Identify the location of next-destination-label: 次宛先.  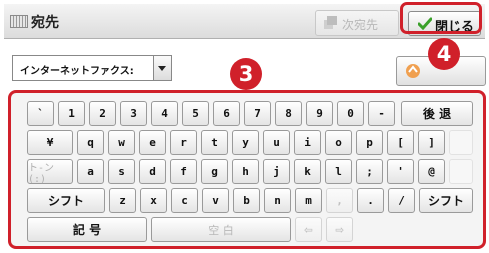
(360, 25).